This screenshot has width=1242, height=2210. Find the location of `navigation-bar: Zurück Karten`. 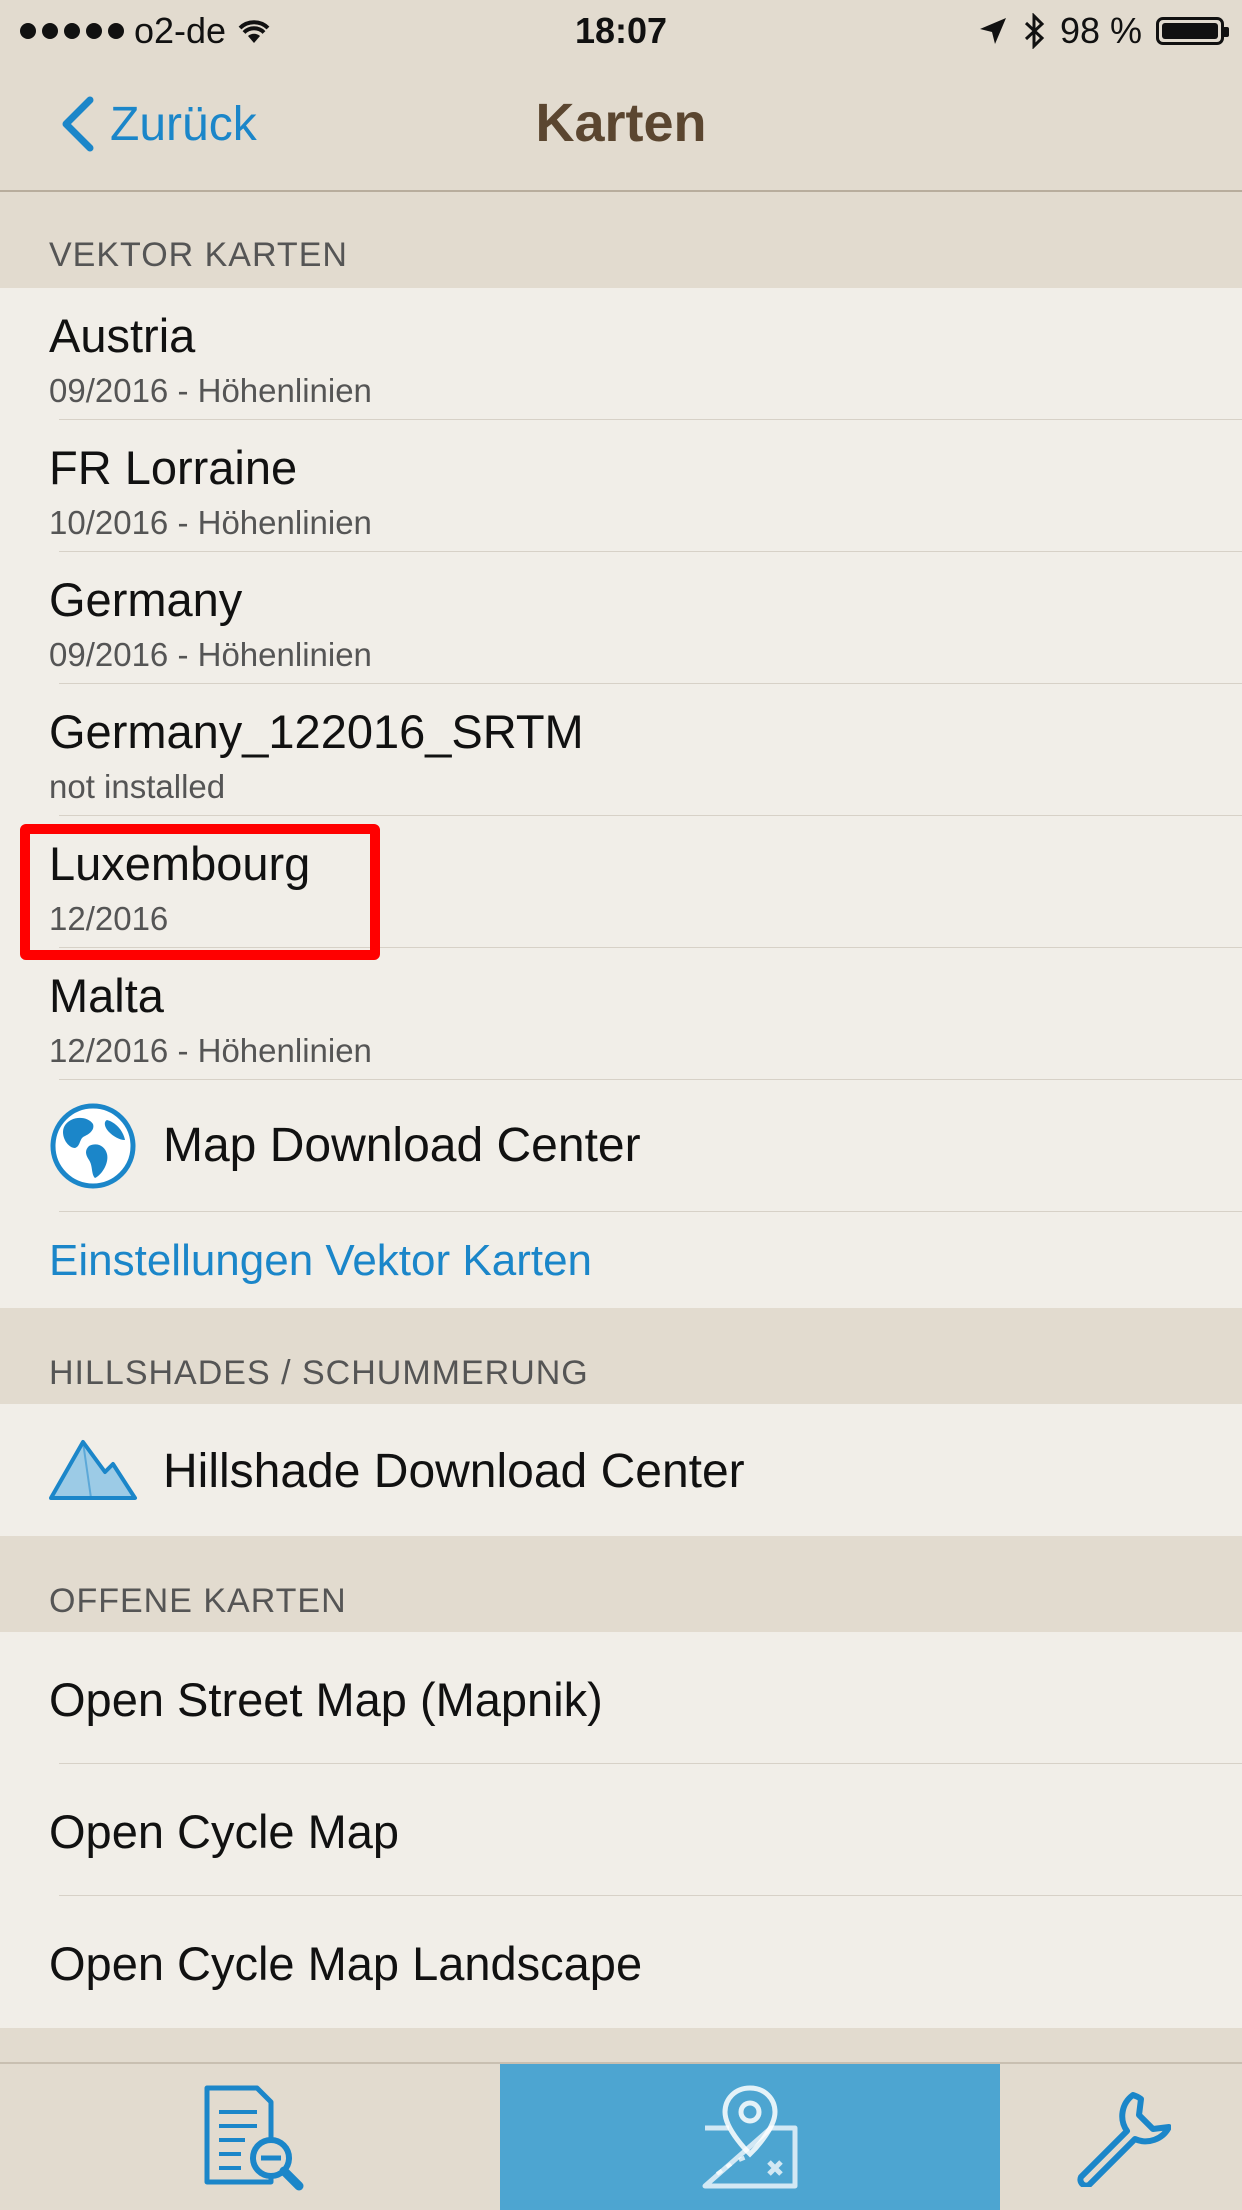

navigation-bar: Zurück Karten is located at coordinates (621, 127).